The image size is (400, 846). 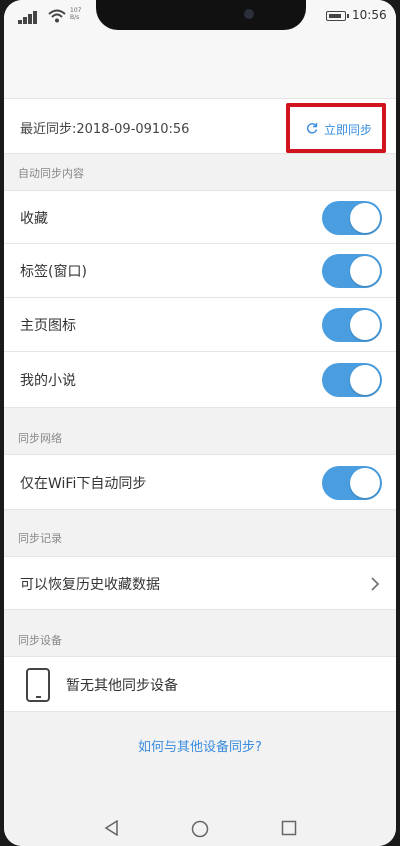 I want to click on sync-item-homepage-icons: 主页图标, so click(x=200, y=325).